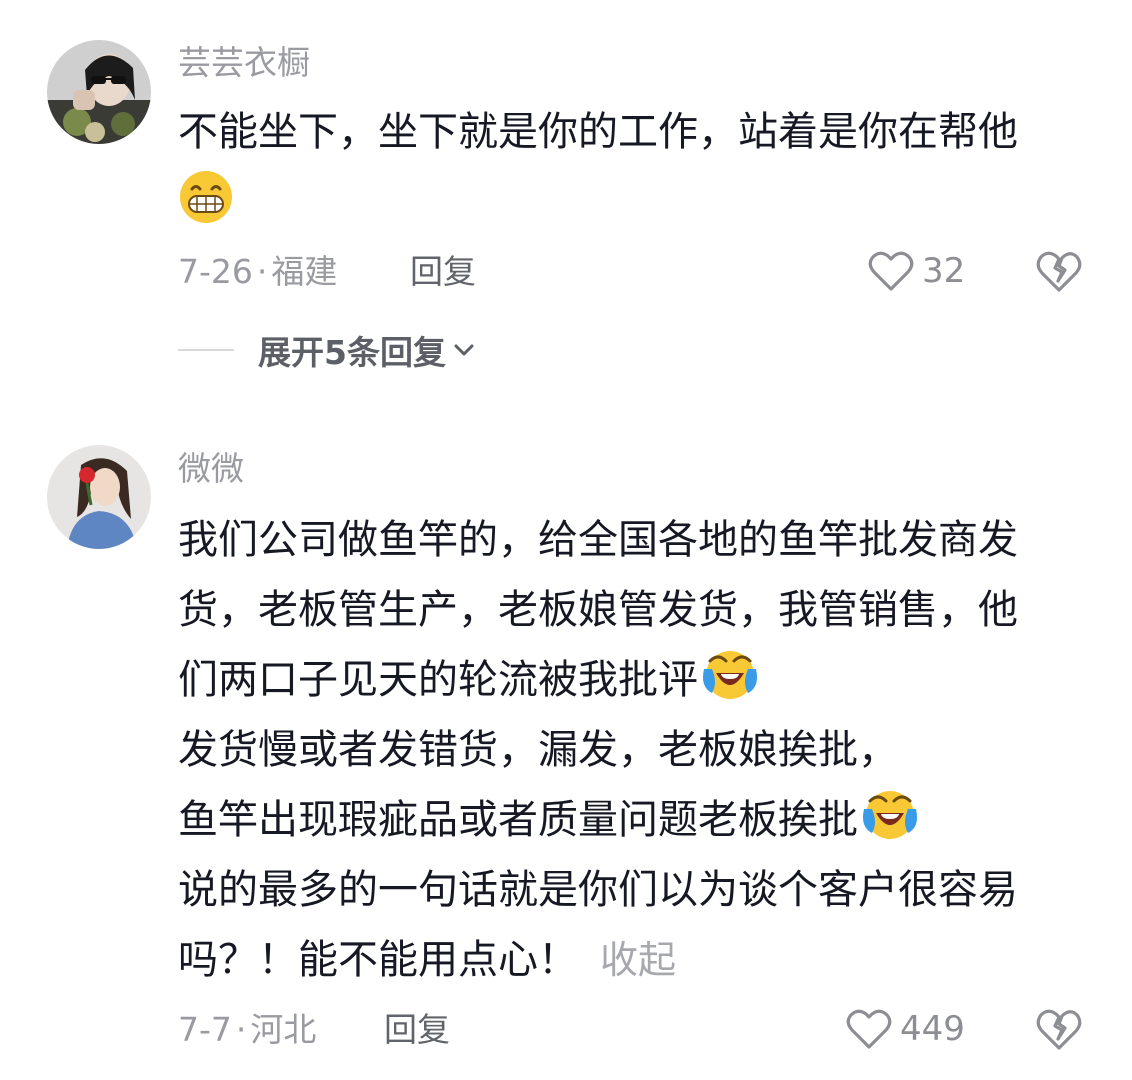  Describe the element at coordinates (438, 680) in the screenshot. I see `comment-line-text: 们两口子见天的轮流被我批评` at that location.